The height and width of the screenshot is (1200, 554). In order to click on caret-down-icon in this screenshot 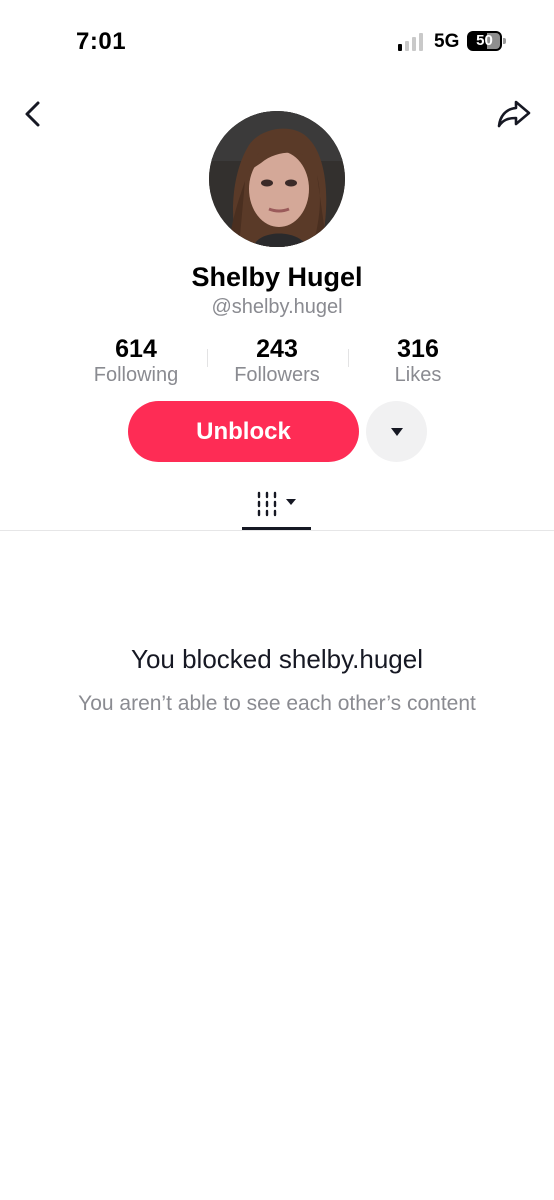, I will do `click(396, 431)`.